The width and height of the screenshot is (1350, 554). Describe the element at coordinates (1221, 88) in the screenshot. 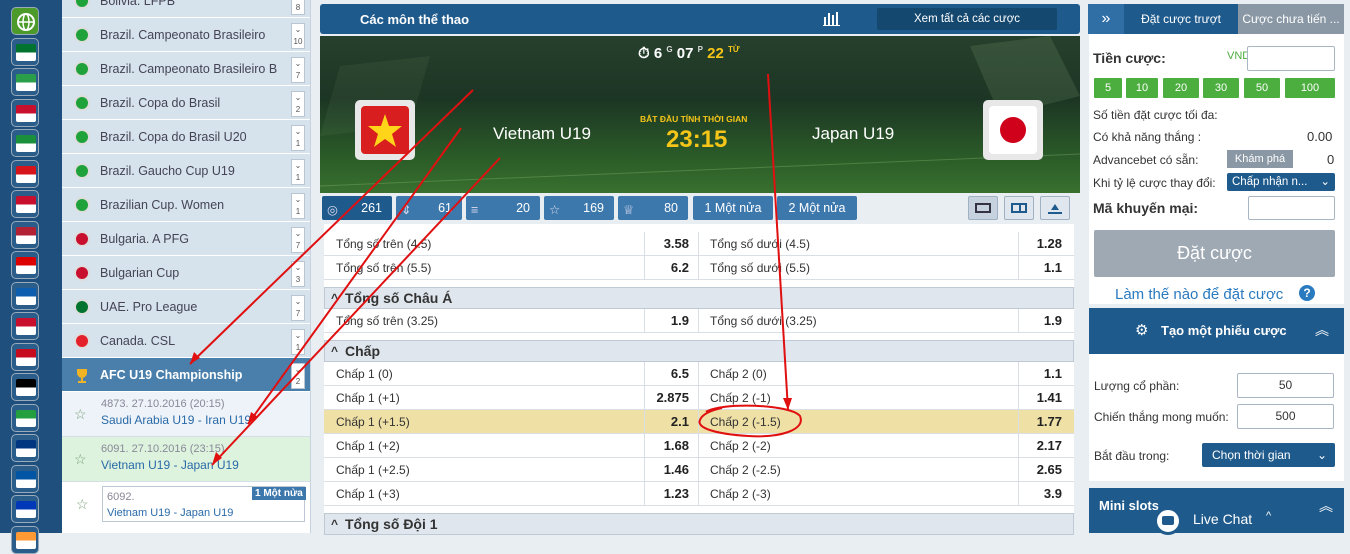

I see `quick-stake-30: 30` at that location.